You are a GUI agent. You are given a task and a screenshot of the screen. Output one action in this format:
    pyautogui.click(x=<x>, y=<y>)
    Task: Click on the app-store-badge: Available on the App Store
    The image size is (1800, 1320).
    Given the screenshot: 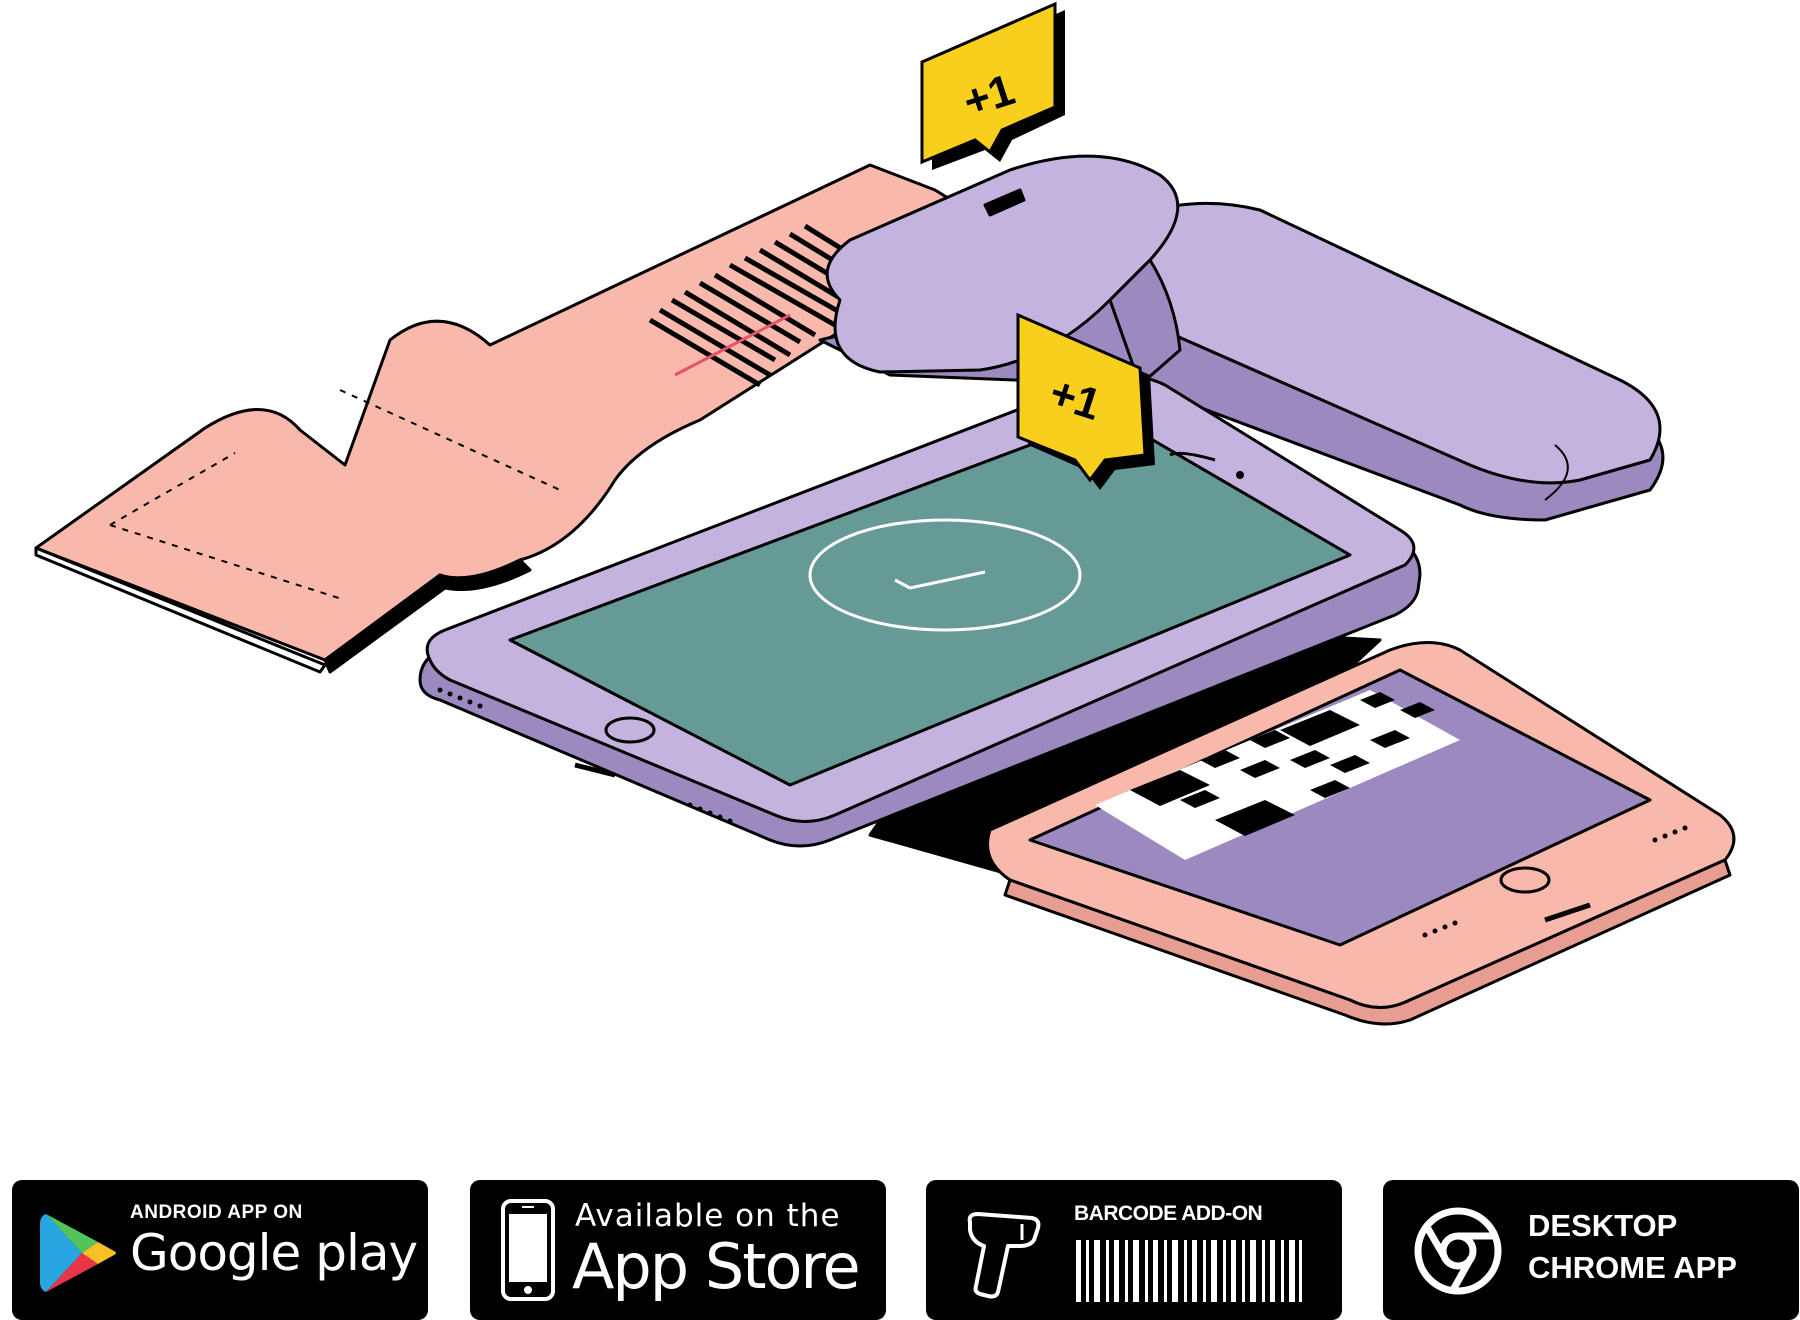 What is the action you would take?
    pyautogui.click(x=678, y=1250)
    